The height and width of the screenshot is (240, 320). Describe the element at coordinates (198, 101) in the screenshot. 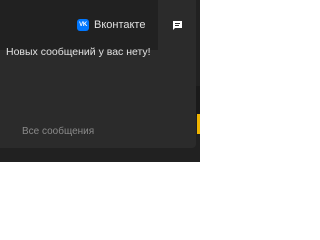

I see `side-divider` at that location.